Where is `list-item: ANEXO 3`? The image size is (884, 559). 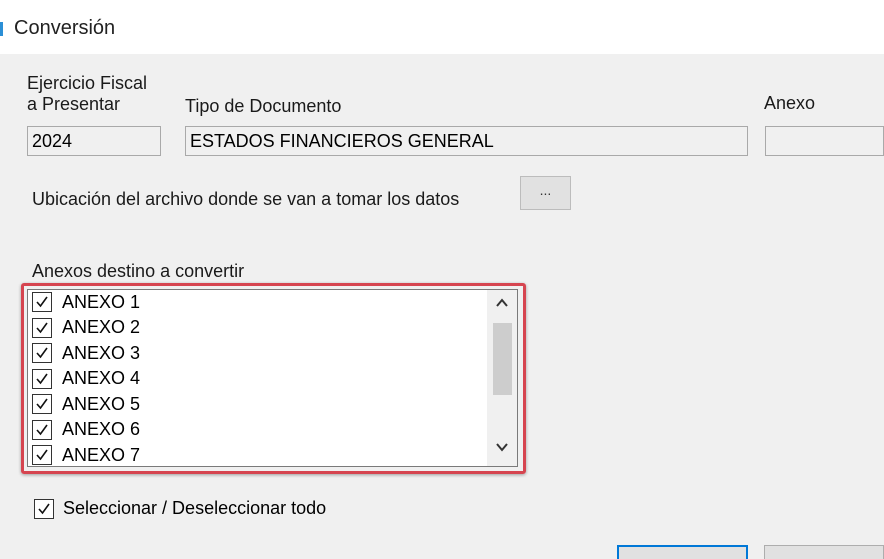
list-item: ANEXO 3 is located at coordinates (86, 353).